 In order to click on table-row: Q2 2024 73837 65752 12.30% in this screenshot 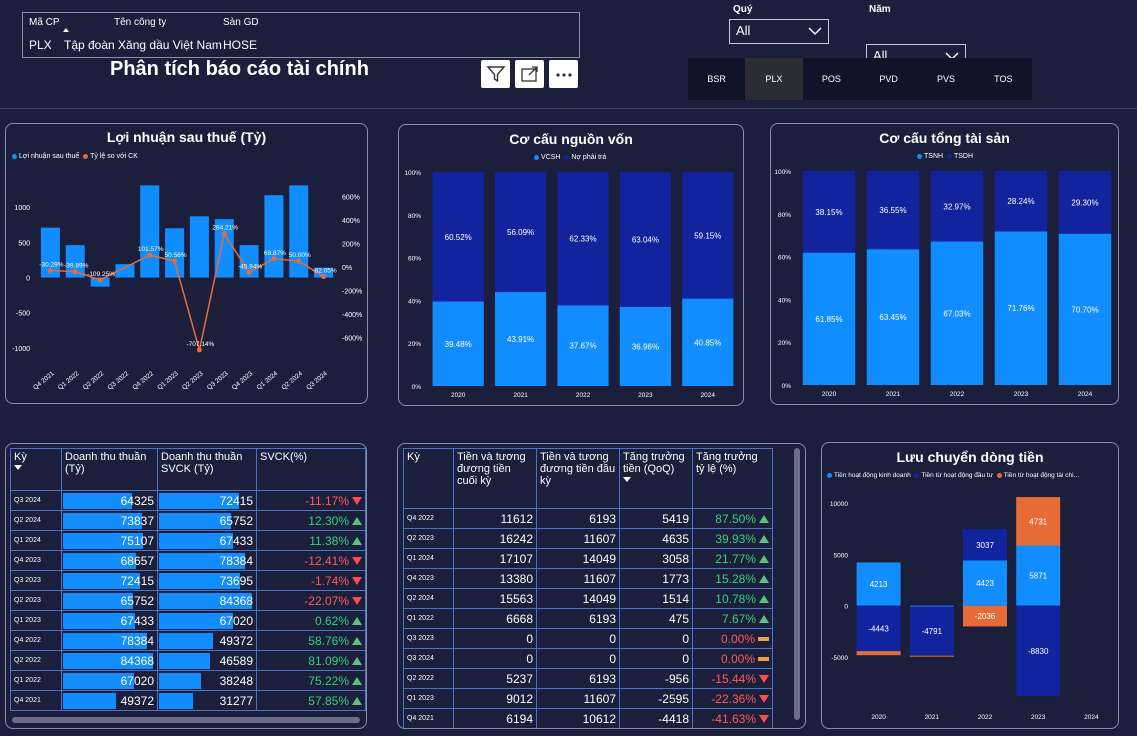, I will do `click(188, 520)`.